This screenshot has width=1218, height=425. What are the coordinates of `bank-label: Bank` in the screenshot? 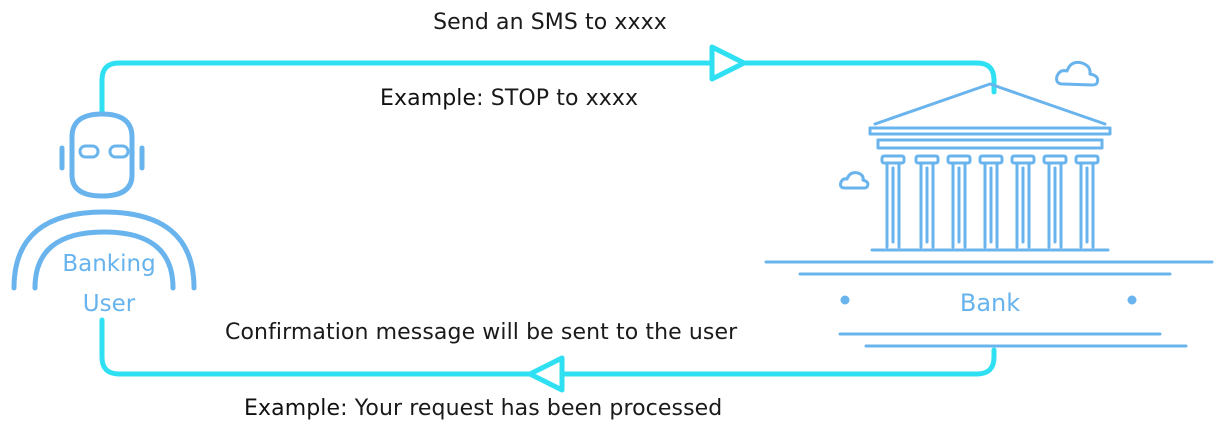 It's located at (990, 303).